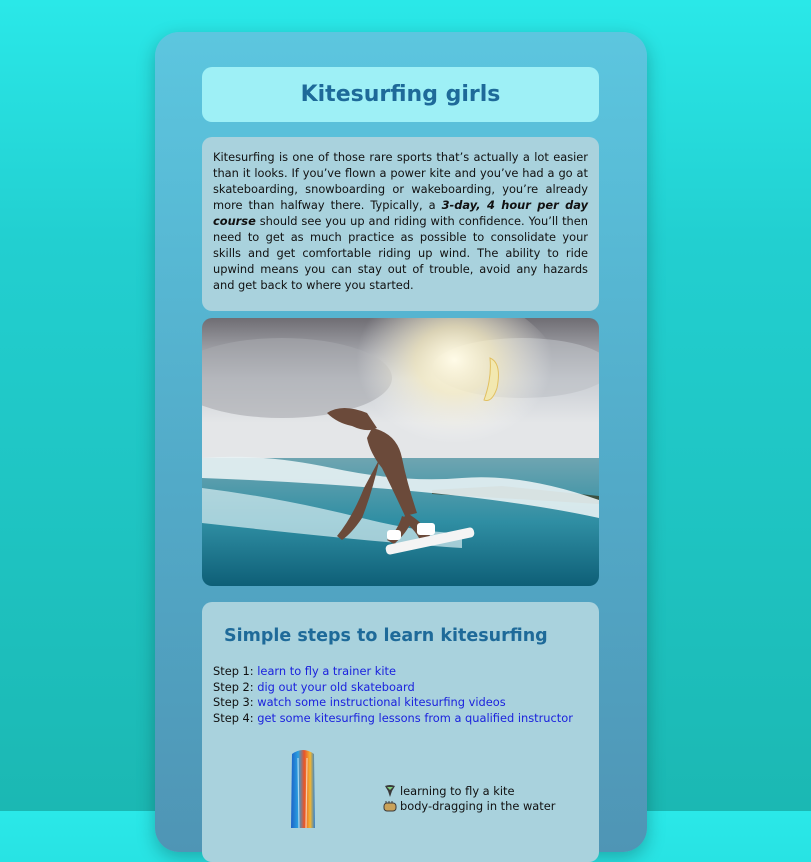 The image size is (811, 862). Describe the element at coordinates (326, 671) in the screenshot. I see `step-link: learn to fly a trainer kite` at that location.